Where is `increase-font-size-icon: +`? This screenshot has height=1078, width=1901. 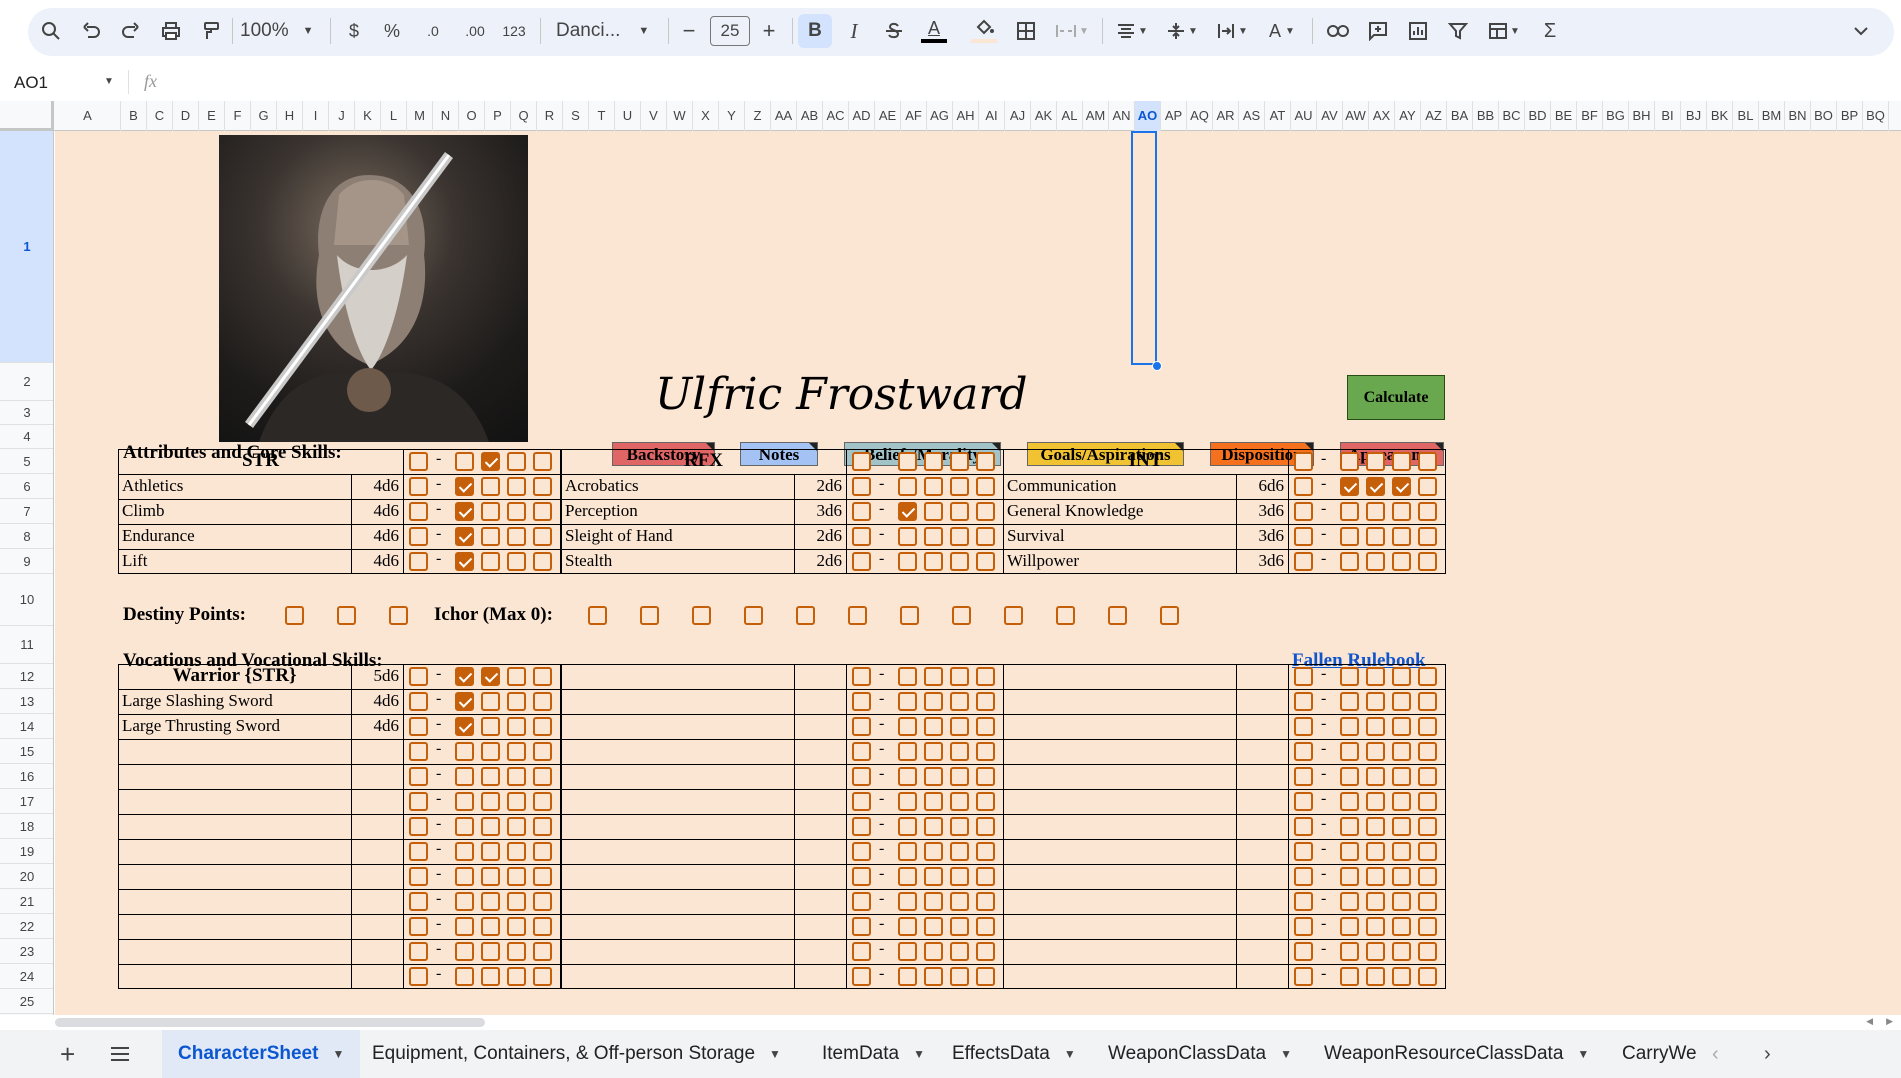 increase-font-size-icon: + is located at coordinates (769, 31).